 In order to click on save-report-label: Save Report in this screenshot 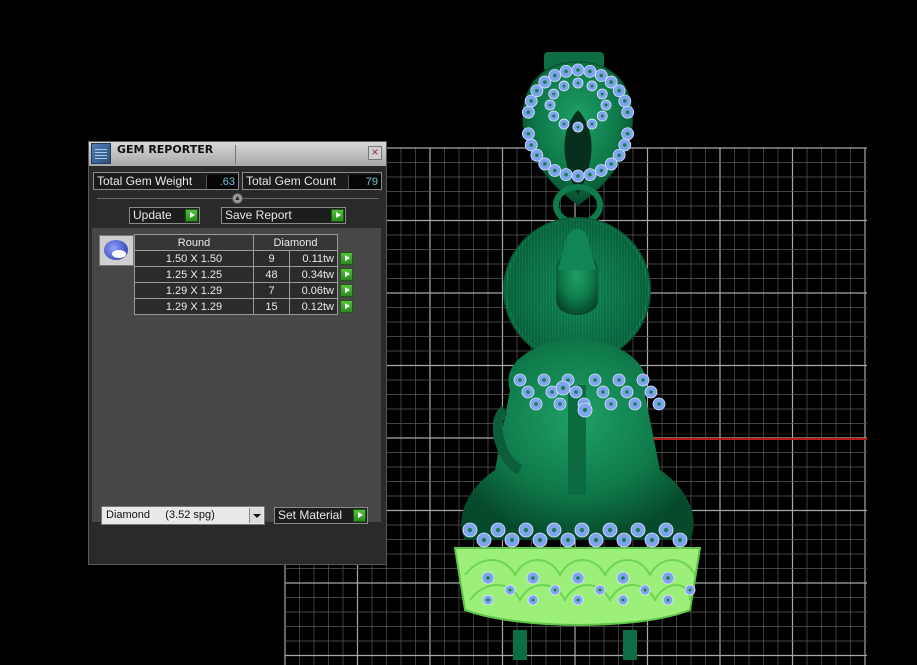, I will do `click(258, 215)`.